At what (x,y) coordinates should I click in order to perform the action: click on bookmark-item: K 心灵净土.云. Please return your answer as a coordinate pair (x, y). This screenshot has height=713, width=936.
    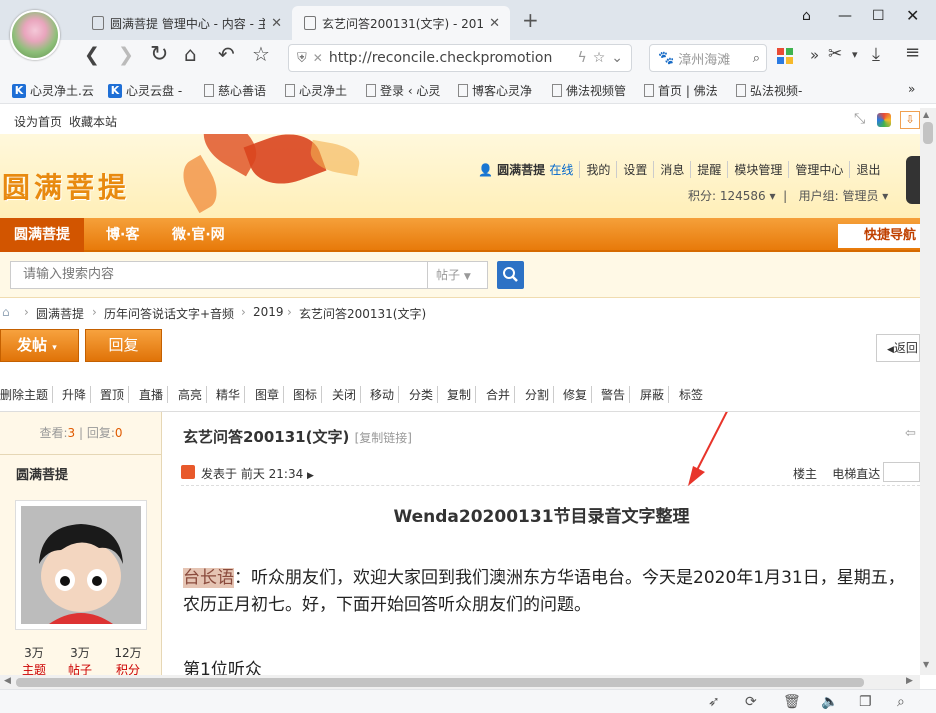
    Looking at the image, I should click on (54, 90).